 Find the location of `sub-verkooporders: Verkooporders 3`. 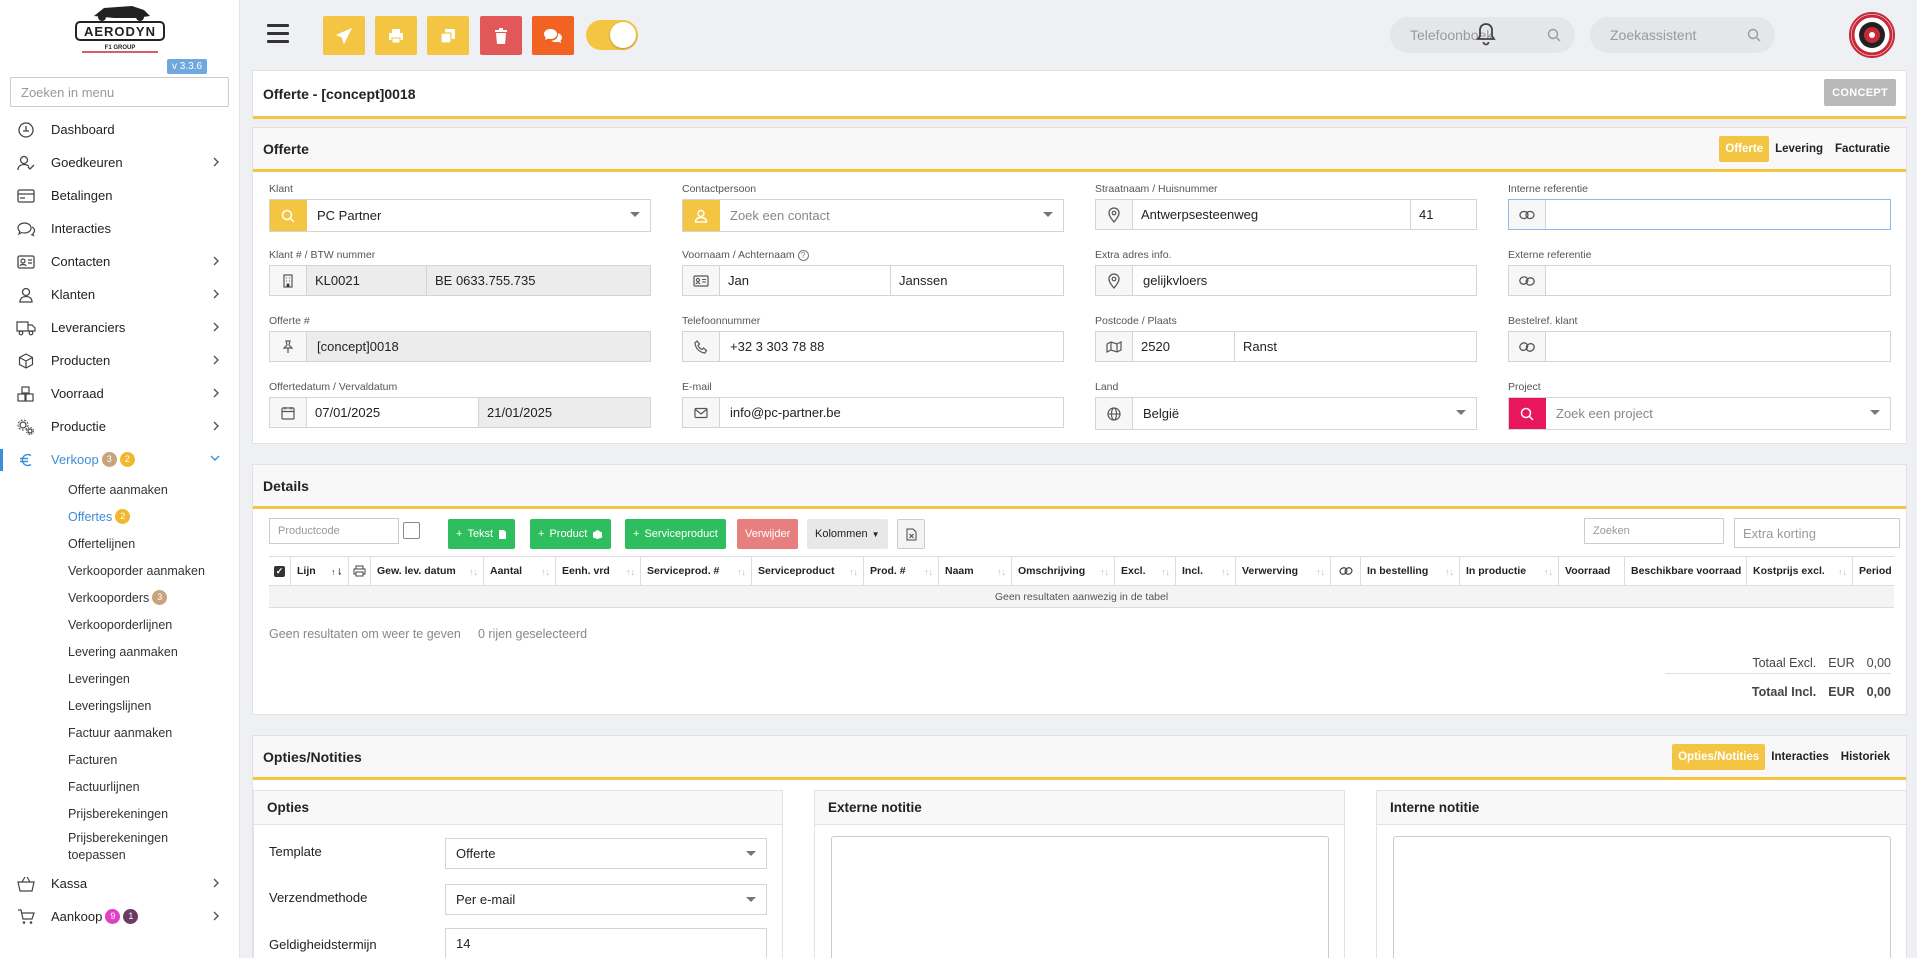

sub-verkooporders: Verkooporders 3 is located at coordinates (154, 597).